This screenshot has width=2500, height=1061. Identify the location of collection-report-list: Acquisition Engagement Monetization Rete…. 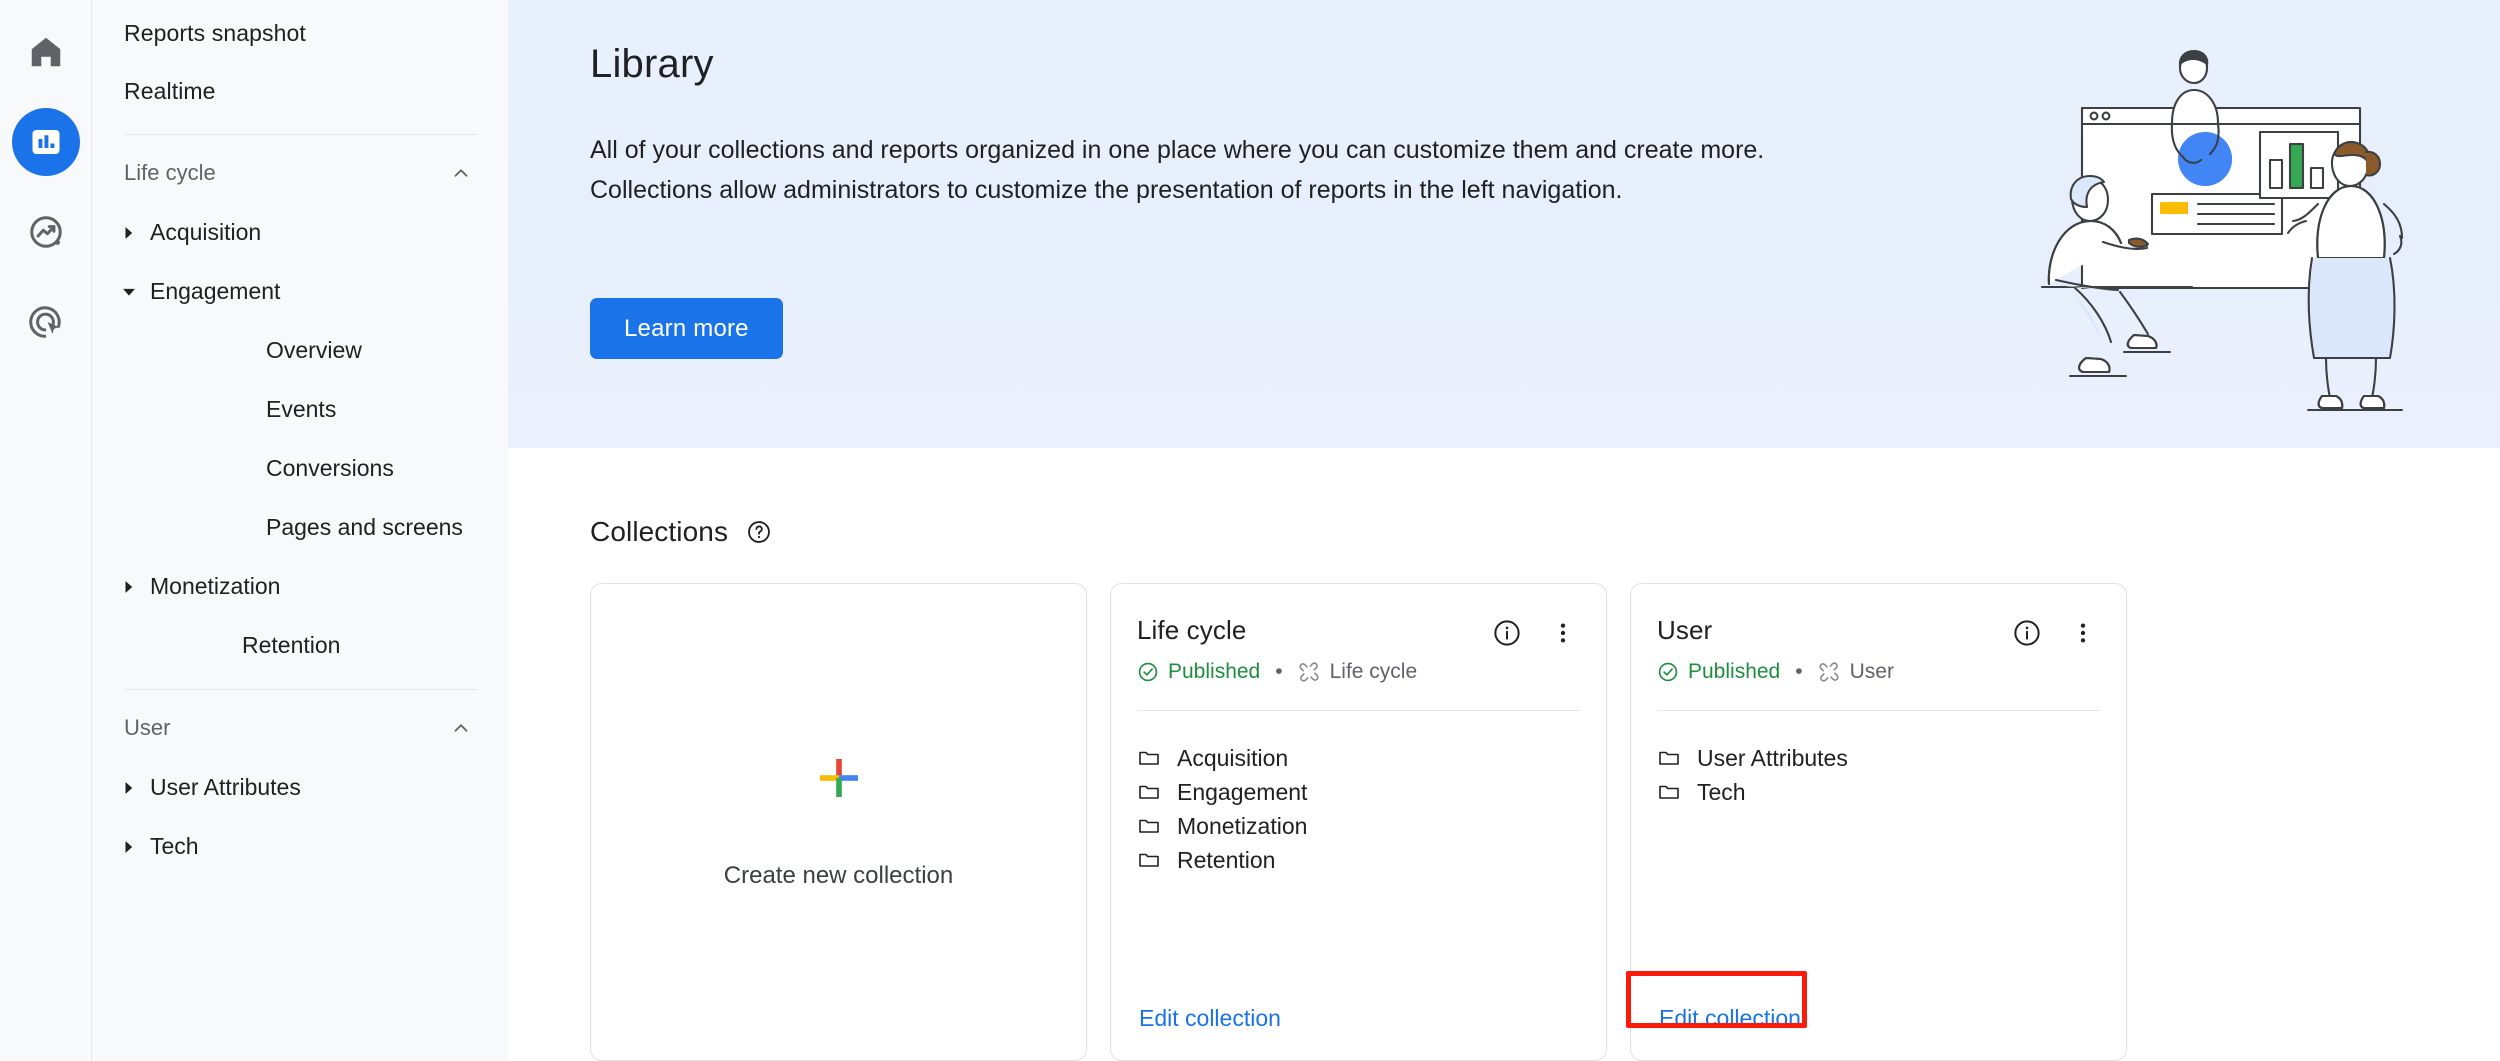
(1358, 794).